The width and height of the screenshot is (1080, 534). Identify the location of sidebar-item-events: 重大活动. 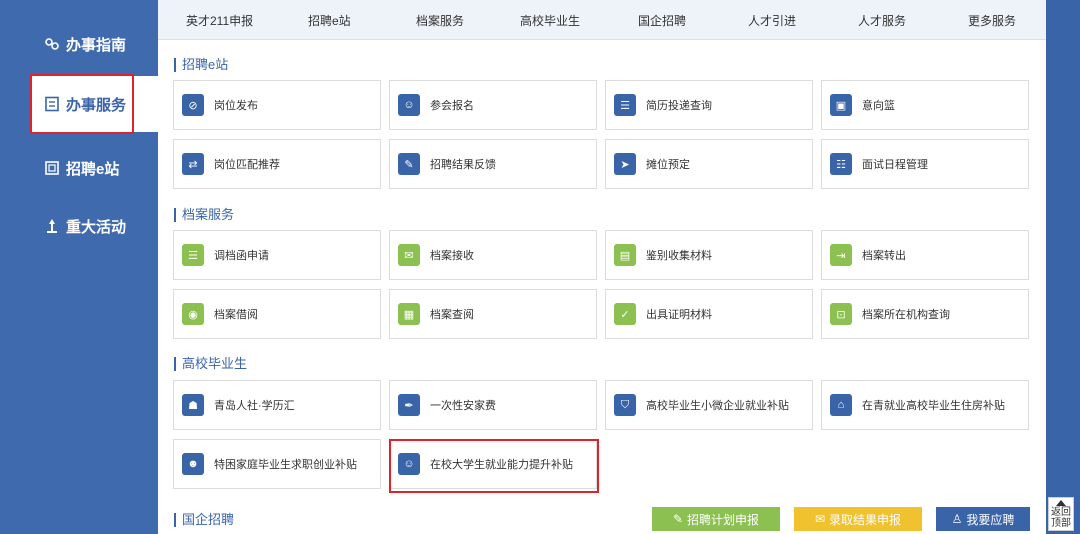
(79, 226).